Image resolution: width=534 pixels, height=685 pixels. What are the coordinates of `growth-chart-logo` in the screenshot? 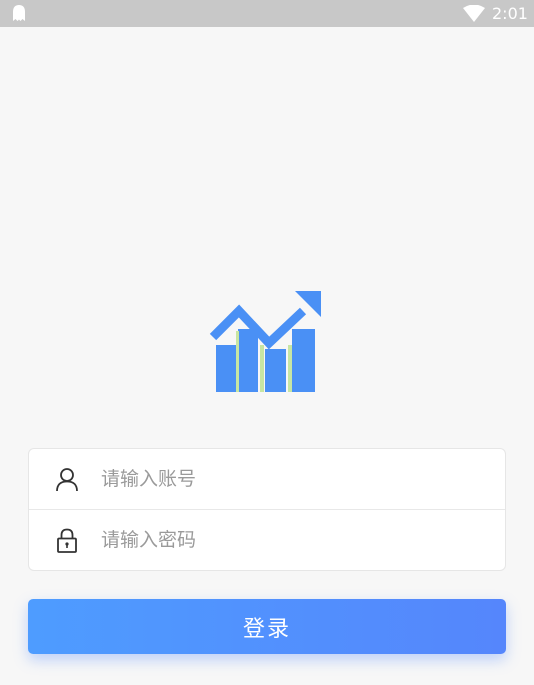 It's located at (265, 341).